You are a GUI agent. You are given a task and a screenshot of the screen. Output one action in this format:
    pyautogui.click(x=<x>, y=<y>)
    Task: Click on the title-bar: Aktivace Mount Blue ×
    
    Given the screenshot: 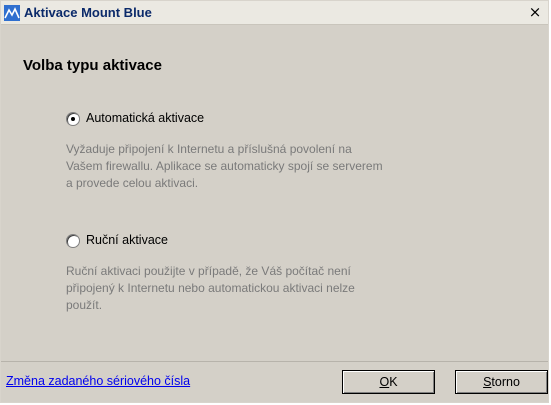 What is the action you would take?
    pyautogui.click(x=274, y=13)
    